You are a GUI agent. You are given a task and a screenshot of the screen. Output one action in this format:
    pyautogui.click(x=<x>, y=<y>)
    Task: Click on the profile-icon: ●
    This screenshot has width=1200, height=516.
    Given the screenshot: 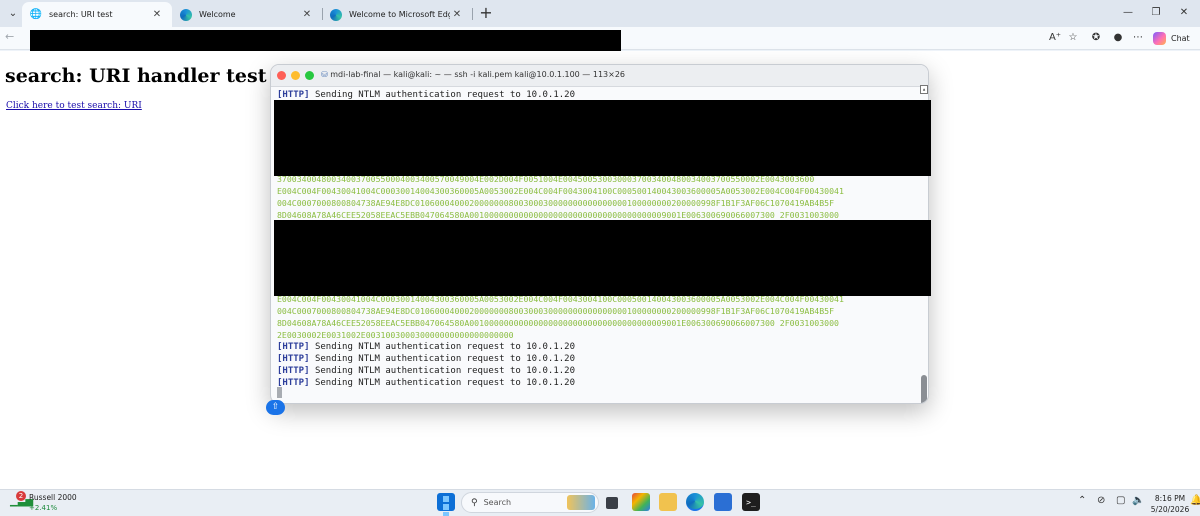 What is the action you would take?
    pyautogui.click(x=1118, y=38)
    